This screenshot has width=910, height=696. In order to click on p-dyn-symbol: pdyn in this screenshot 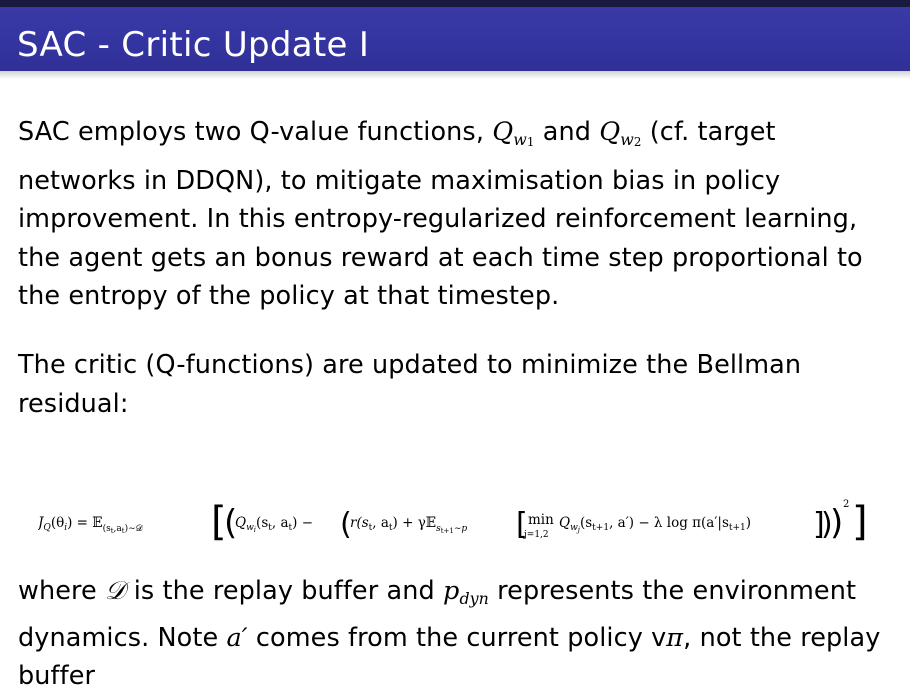, I will do `click(466, 592)`.